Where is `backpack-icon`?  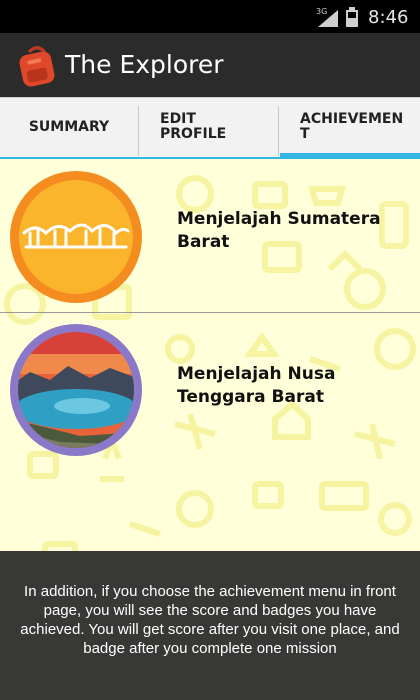
backpack-icon is located at coordinates (37, 66).